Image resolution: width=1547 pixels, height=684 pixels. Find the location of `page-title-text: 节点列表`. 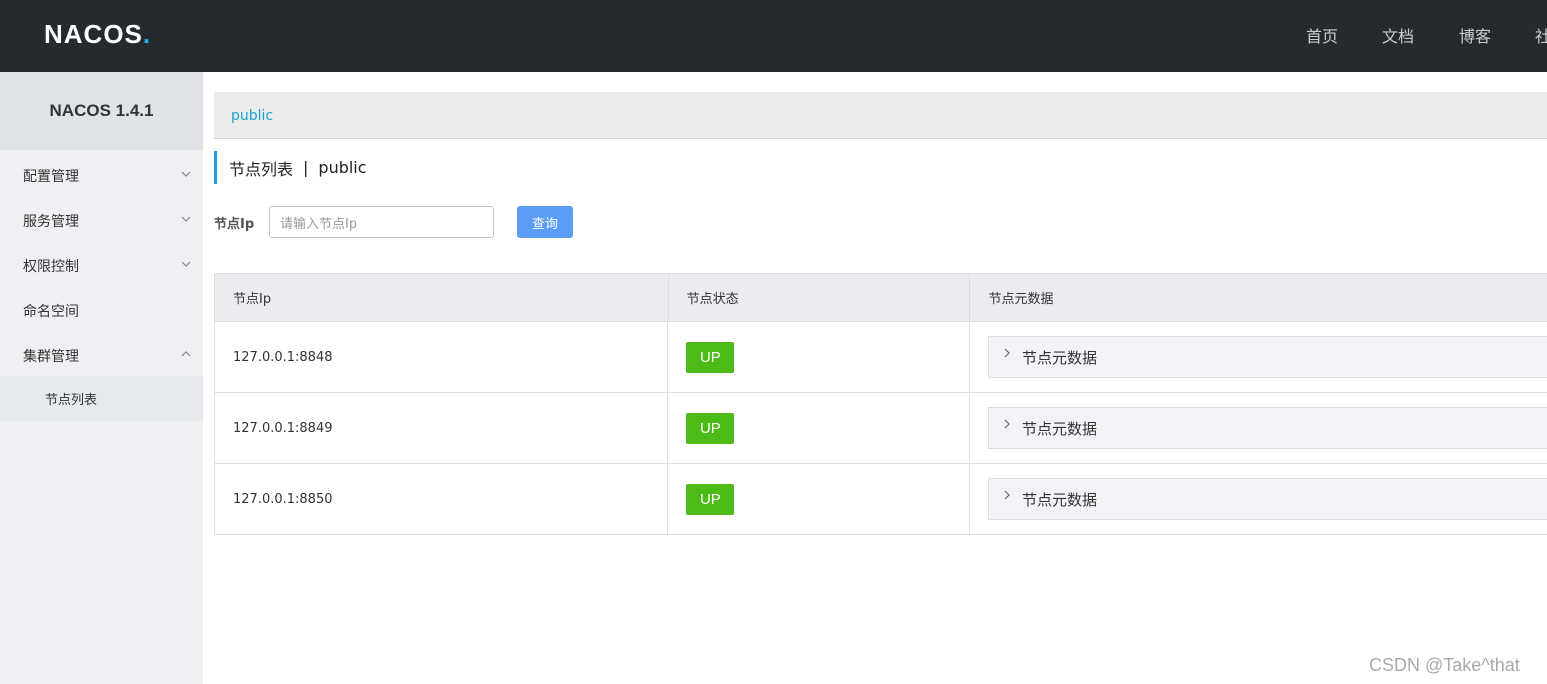

page-title-text: 节点列表 is located at coordinates (261, 169).